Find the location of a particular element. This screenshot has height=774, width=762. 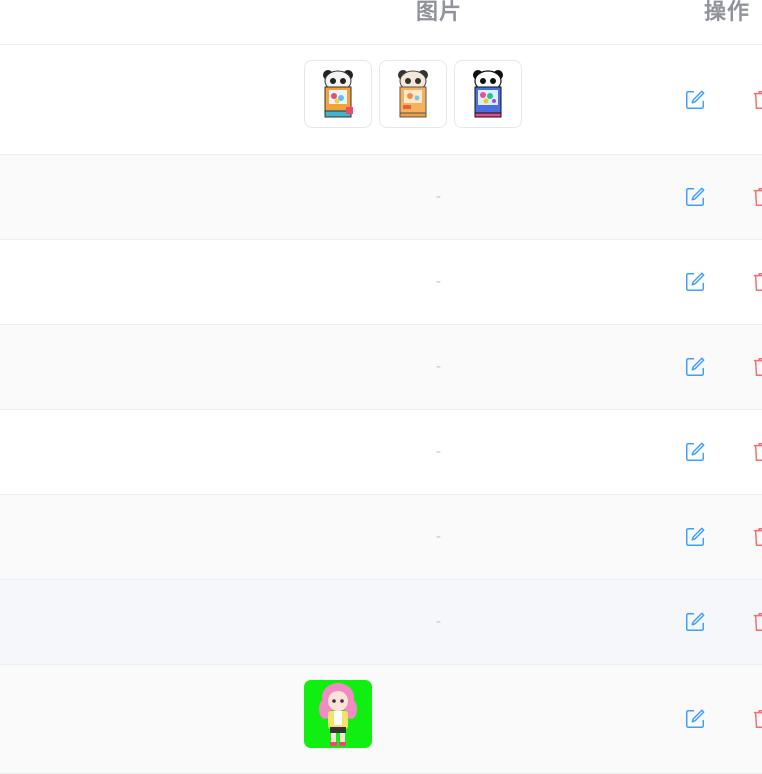

pink-hair-girl-figure-image is located at coordinates (338, 714).